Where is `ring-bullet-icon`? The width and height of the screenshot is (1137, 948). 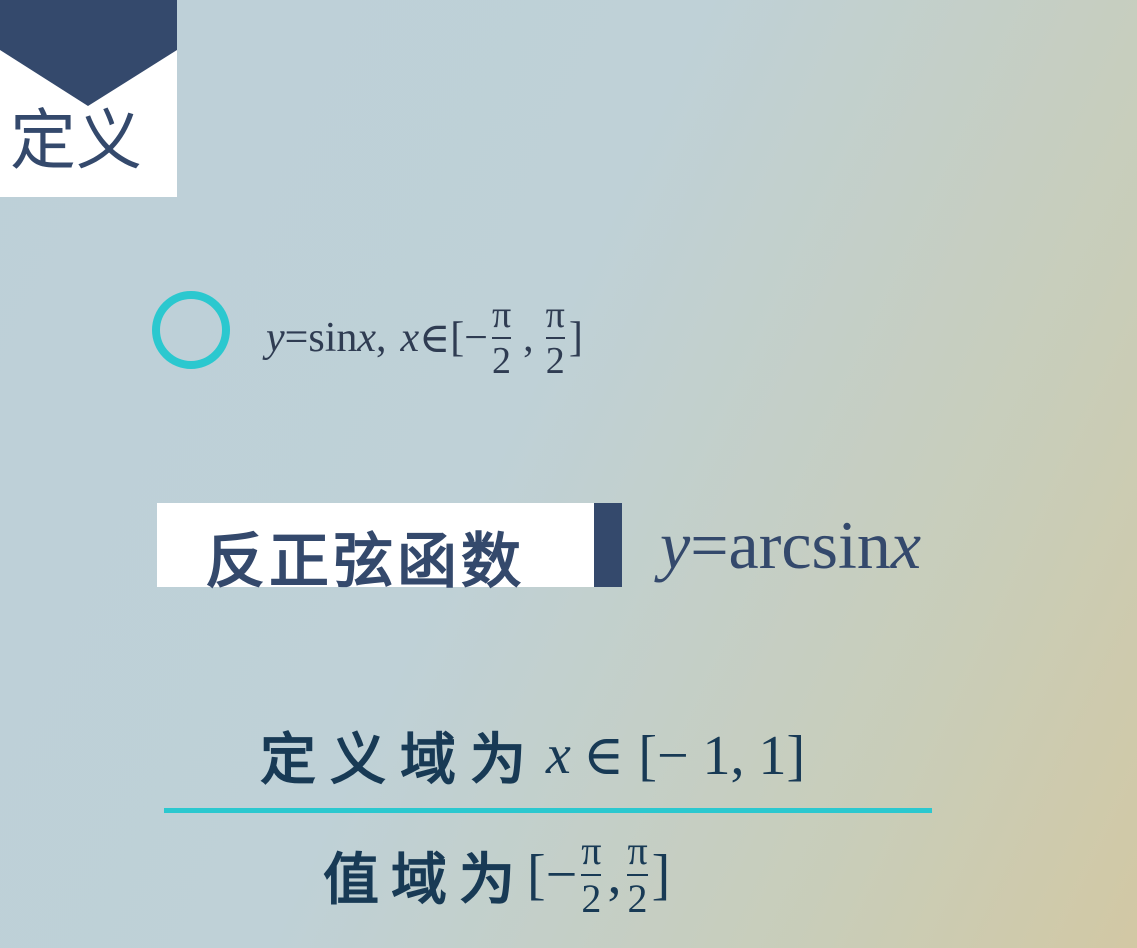
ring-bullet-icon is located at coordinates (191, 330).